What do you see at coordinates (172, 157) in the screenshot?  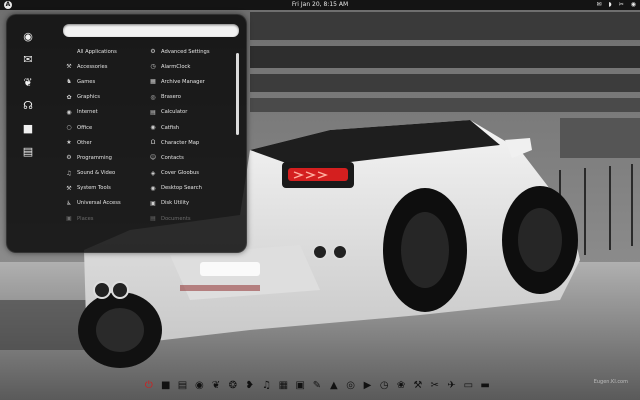 I see `app-label: Contacts` at bounding box center [172, 157].